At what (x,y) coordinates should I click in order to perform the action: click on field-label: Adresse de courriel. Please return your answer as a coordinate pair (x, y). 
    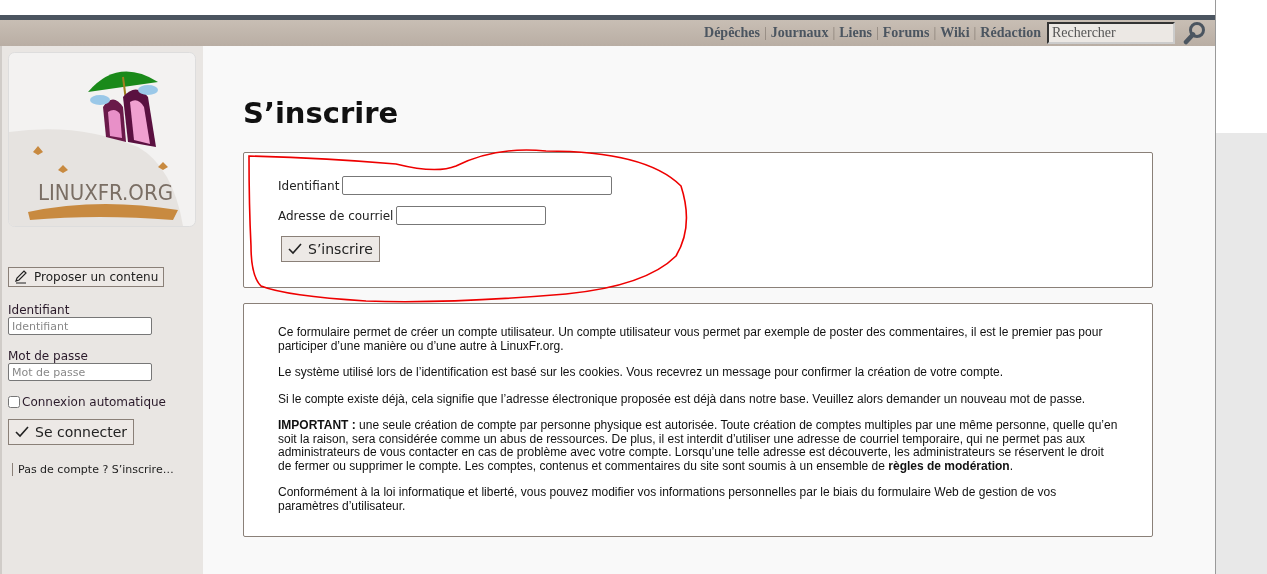
    Looking at the image, I should click on (336, 215).